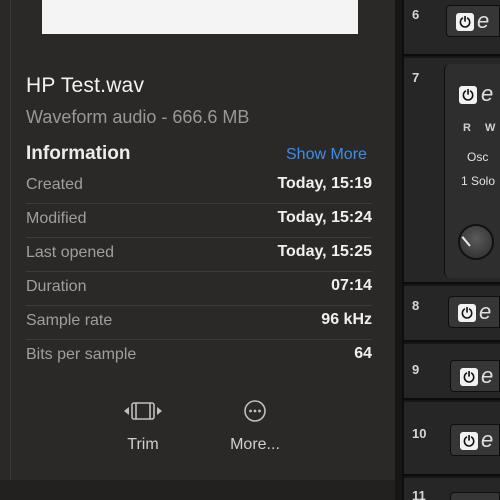  What do you see at coordinates (138, 117) in the screenshot?
I see `file-kind-and-size: Waveform audio - 666.6 MB` at bounding box center [138, 117].